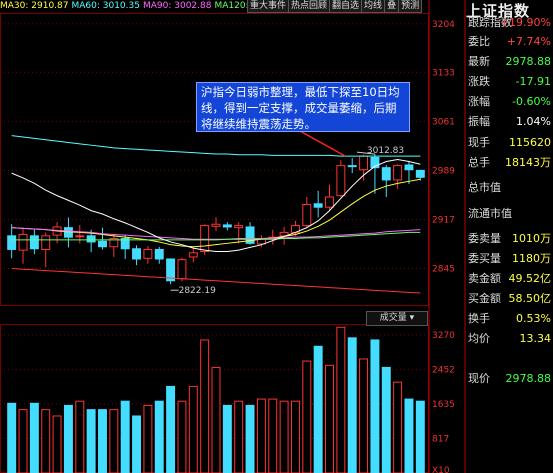 This screenshot has height=473, width=553. I want to click on ma-line-ma250, so click(216, 281).